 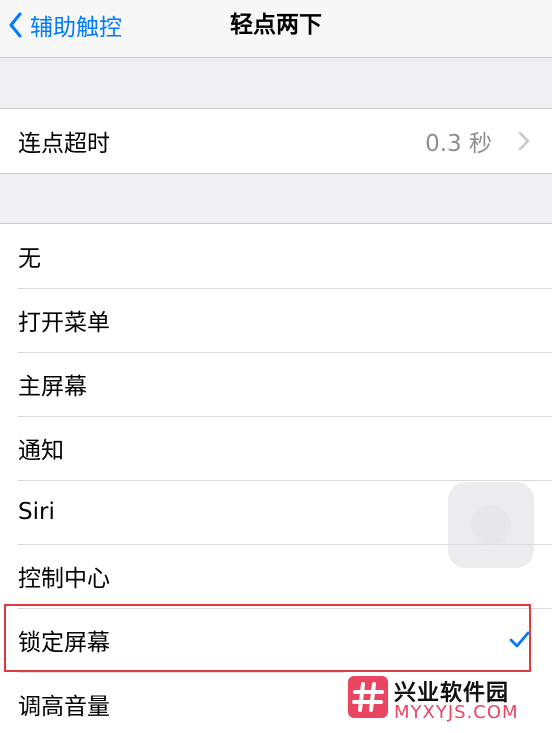 I want to click on watermark-url: MYXYJS.COM, so click(x=456, y=712).